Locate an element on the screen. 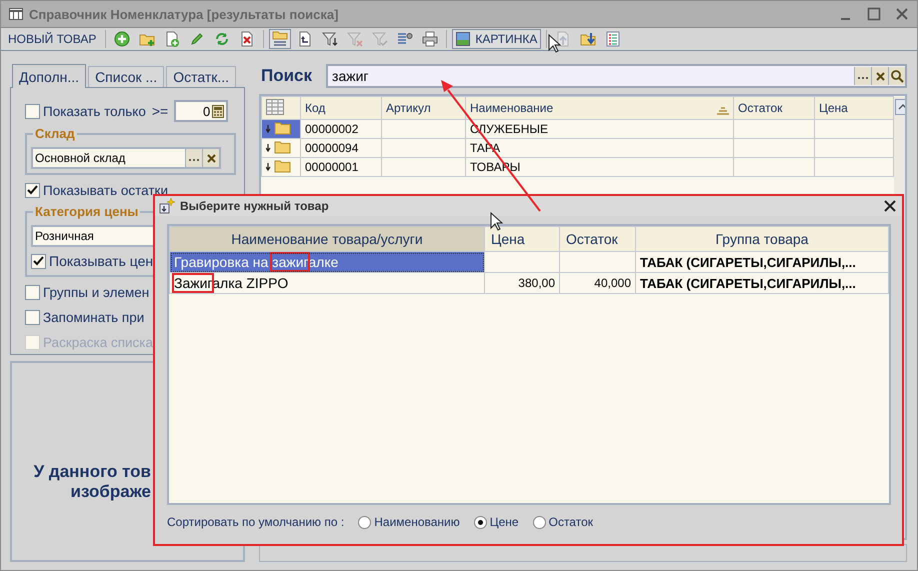  operator-label: >= is located at coordinates (160, 111).